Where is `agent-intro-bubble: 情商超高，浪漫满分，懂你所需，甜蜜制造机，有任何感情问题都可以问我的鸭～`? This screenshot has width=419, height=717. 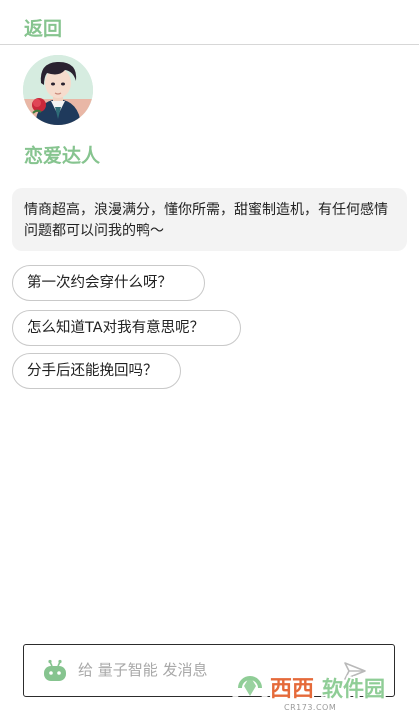 agent-intro-bubble: 情商超高，浪漫满分，懂你所需，甜蜜制造机，有任何感情问题都可以问我的鸭～ is located at coordinates (209, 219).